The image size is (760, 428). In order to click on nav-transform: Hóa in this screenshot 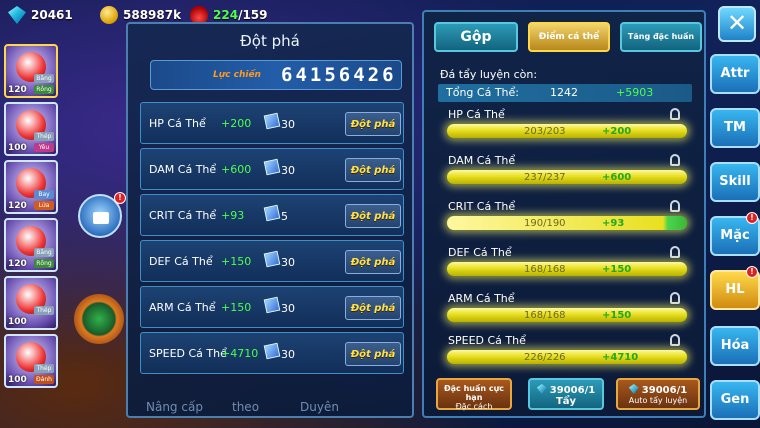, I will do `click(735, 346)`.